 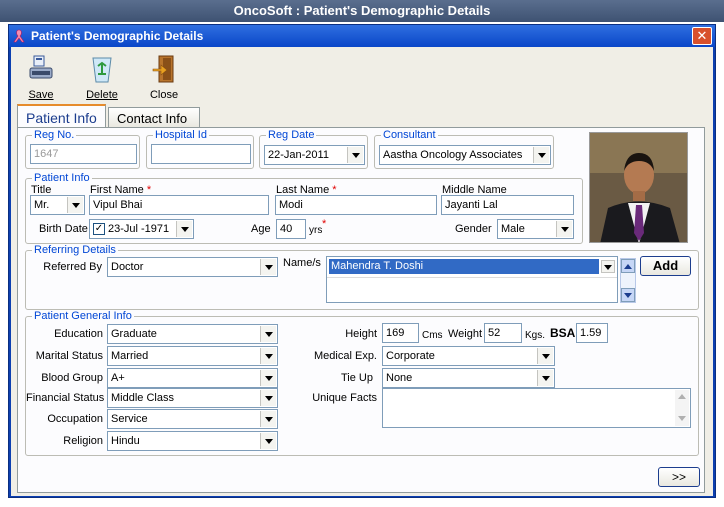 I want to click on height-unit: Cms, so click(x=432, y=335).